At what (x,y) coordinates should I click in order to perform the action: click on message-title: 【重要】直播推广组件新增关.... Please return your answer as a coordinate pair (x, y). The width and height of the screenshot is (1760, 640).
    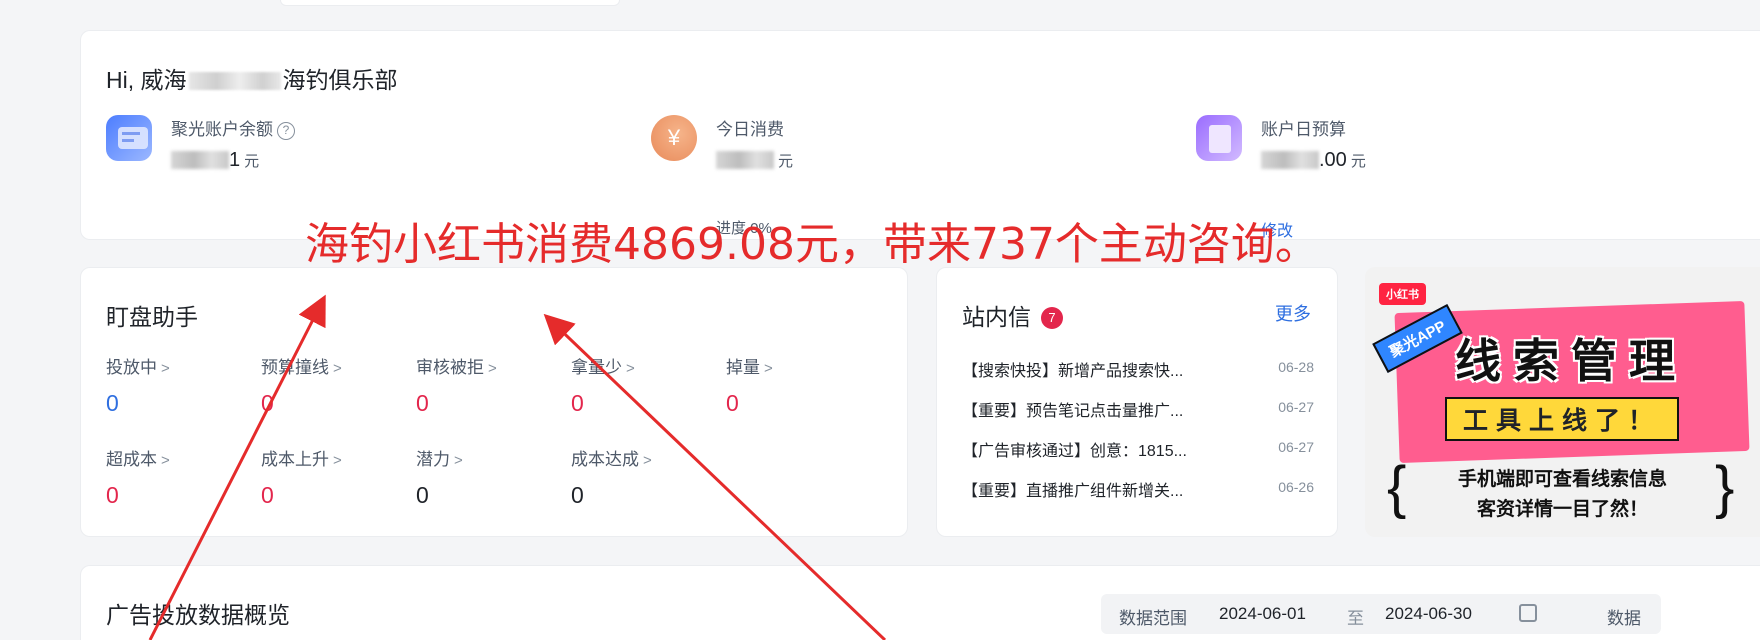
    Looking at the image, I should click on (1093, 489).